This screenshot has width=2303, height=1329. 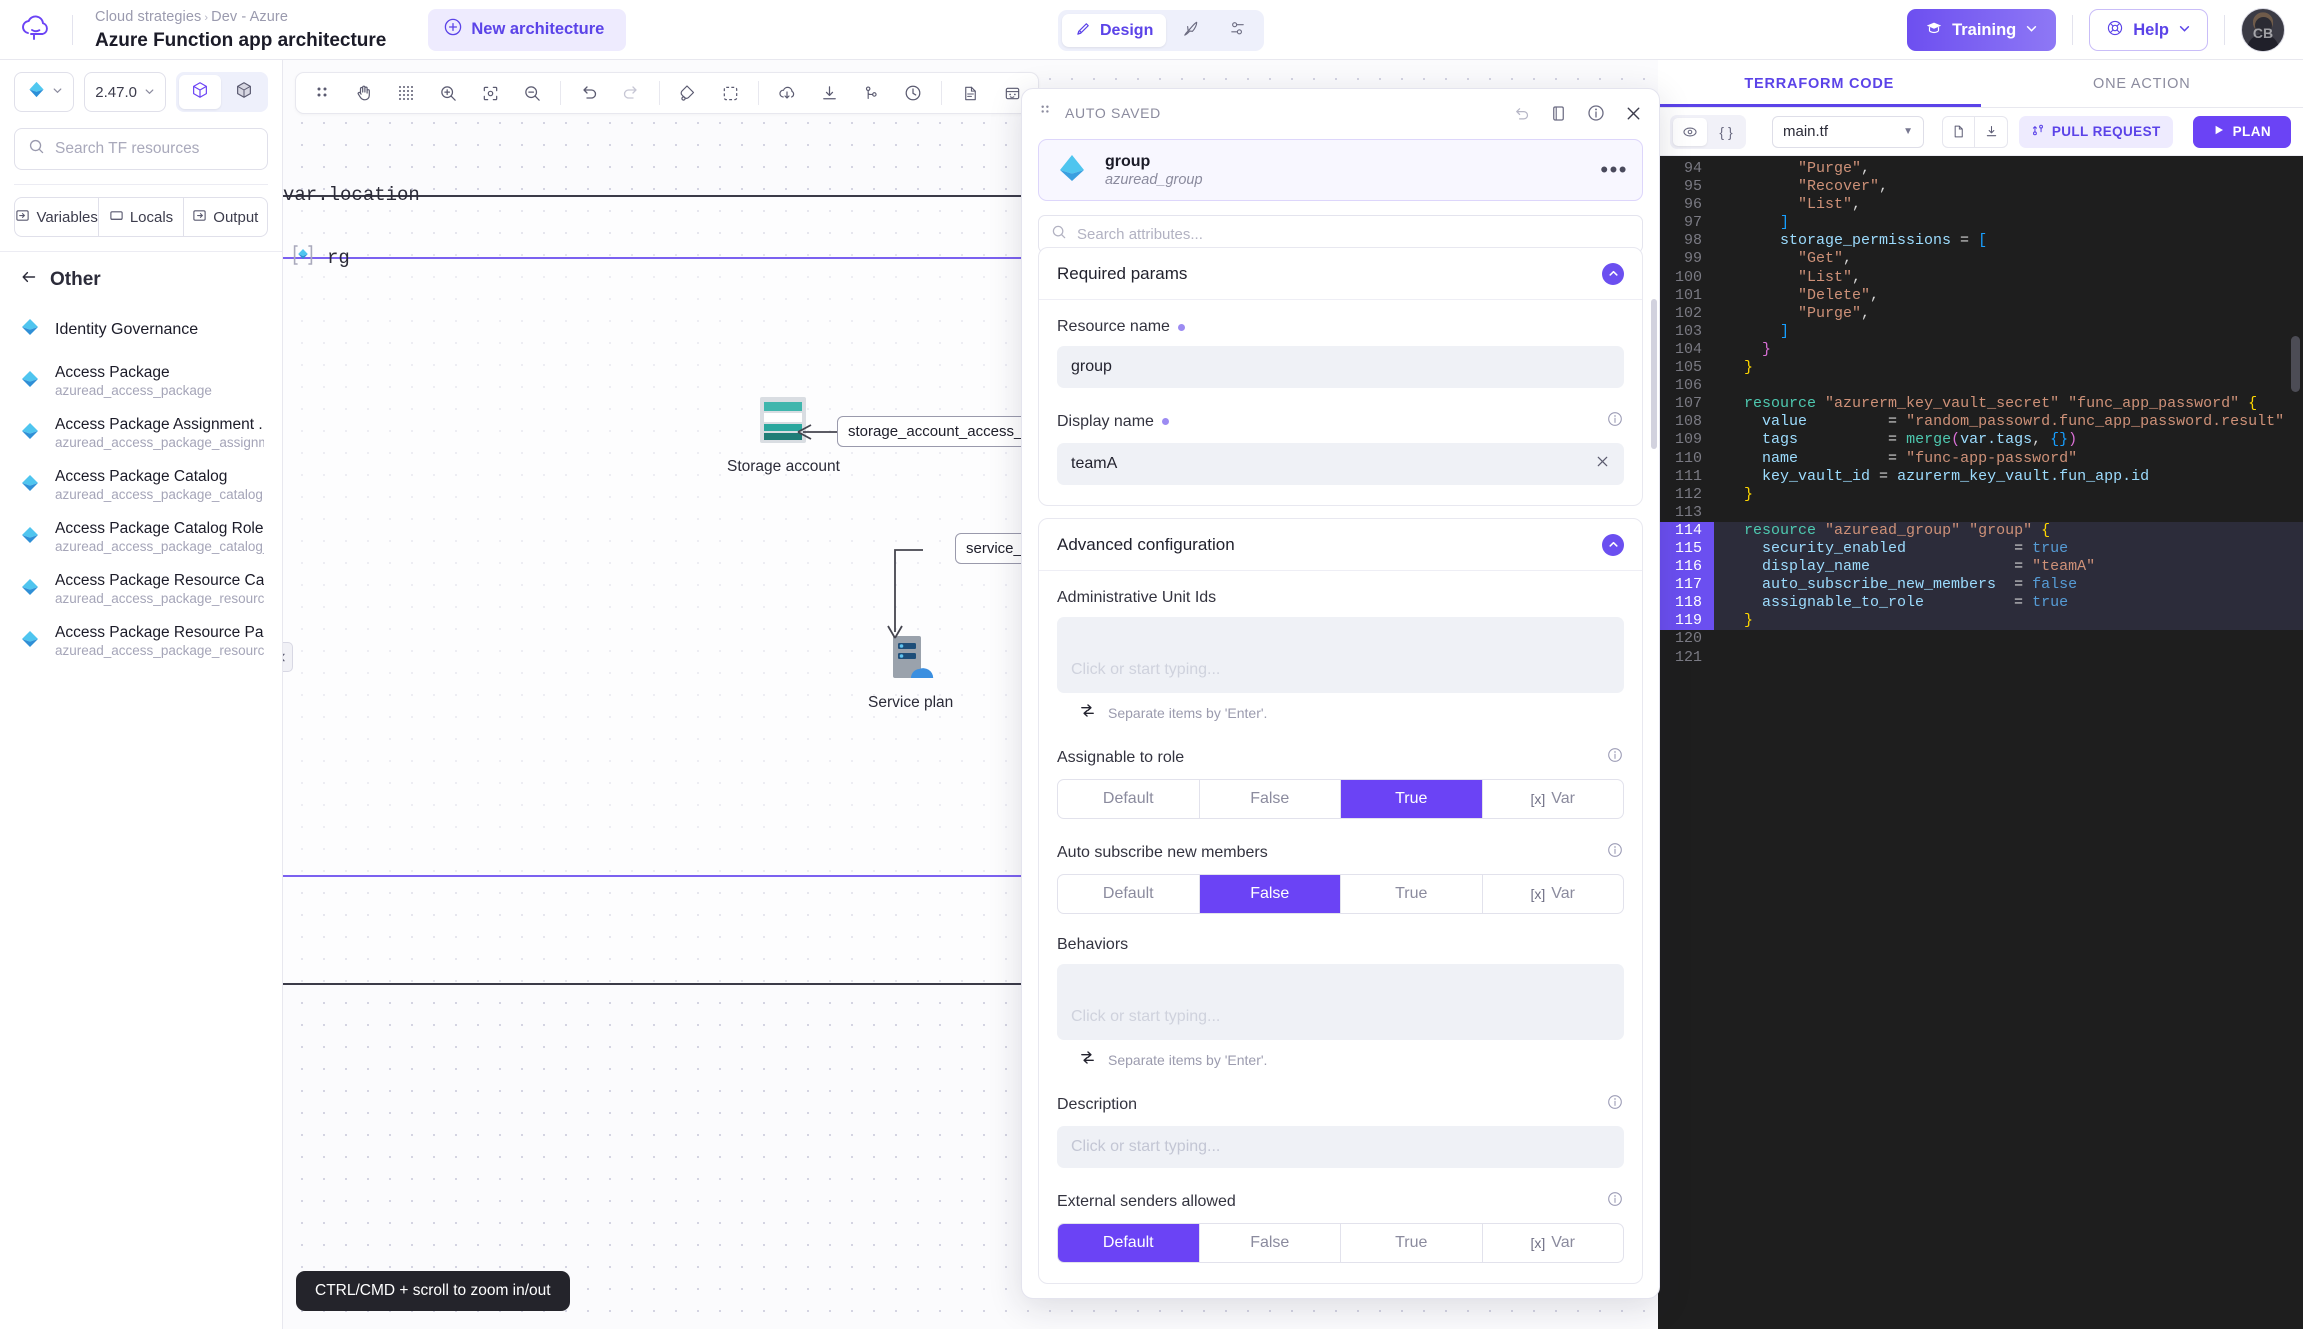 What do you see at coordinates (141, 217) in the screenshot?
I see `tab-locals: Locals` at bounding box center [141, 217].